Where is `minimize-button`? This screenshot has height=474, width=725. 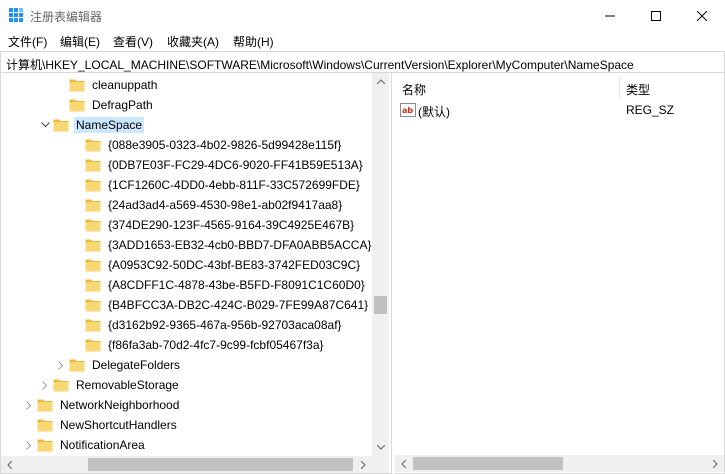
minimize-button is located at coordinates (610, 15).